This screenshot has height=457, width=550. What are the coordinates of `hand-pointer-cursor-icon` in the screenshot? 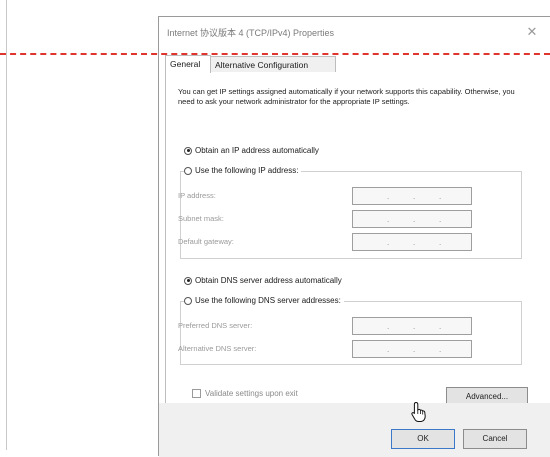 It's located at (418, 411).